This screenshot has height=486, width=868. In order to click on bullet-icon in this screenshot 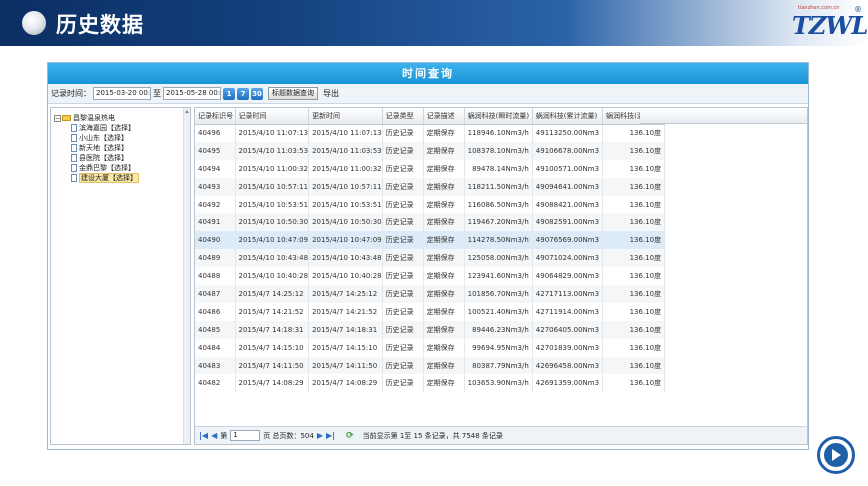, I will do `click(34, 23)`.